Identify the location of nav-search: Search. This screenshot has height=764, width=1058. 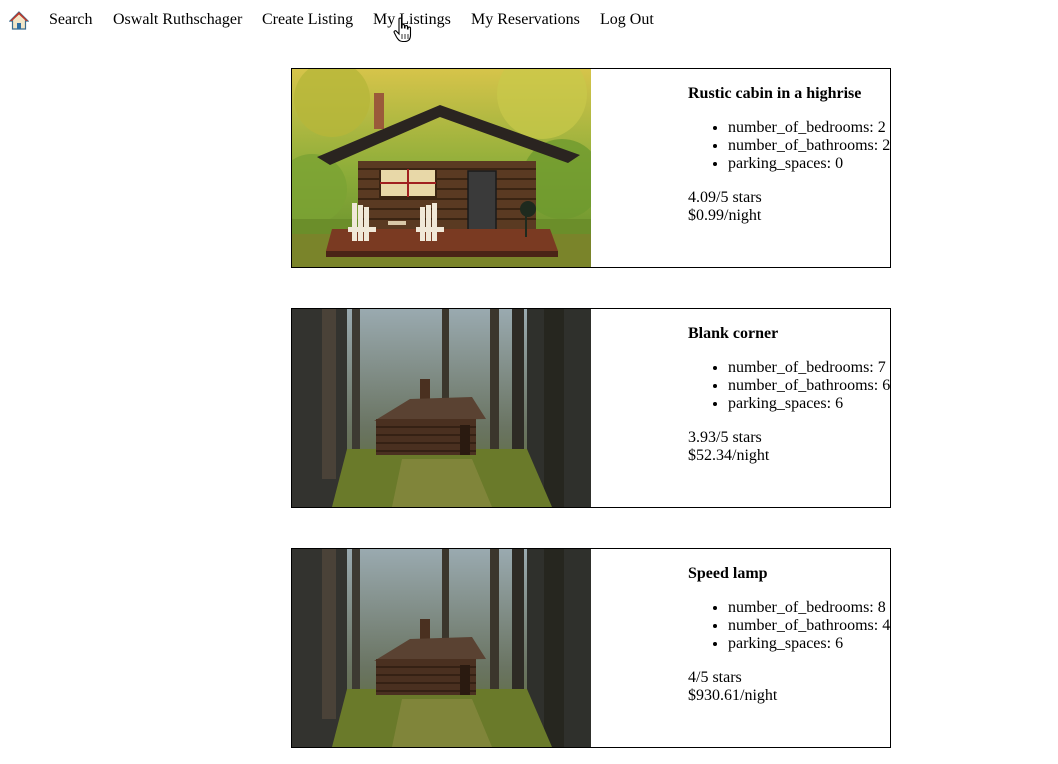
(71, 20).